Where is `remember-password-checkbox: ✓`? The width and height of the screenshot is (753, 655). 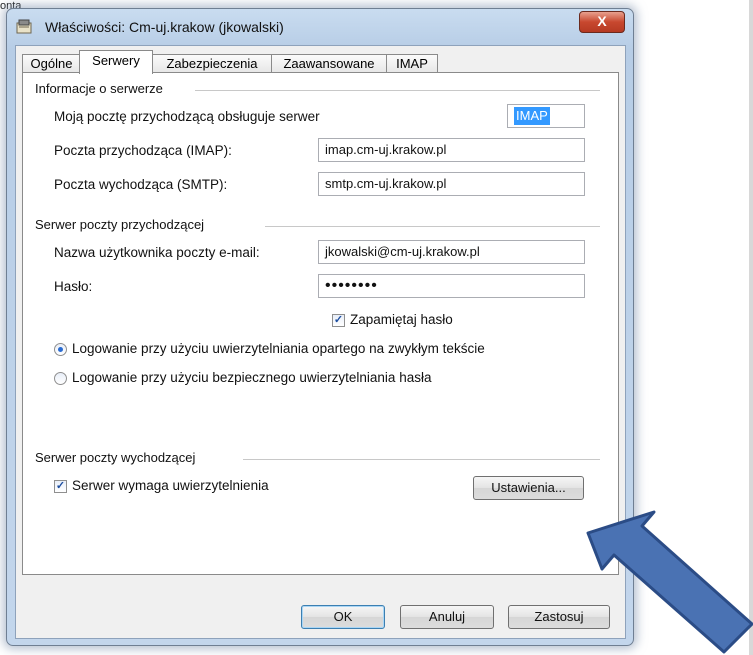
remember-password-checkbox: ✓ is located at coordinates (338, 320).